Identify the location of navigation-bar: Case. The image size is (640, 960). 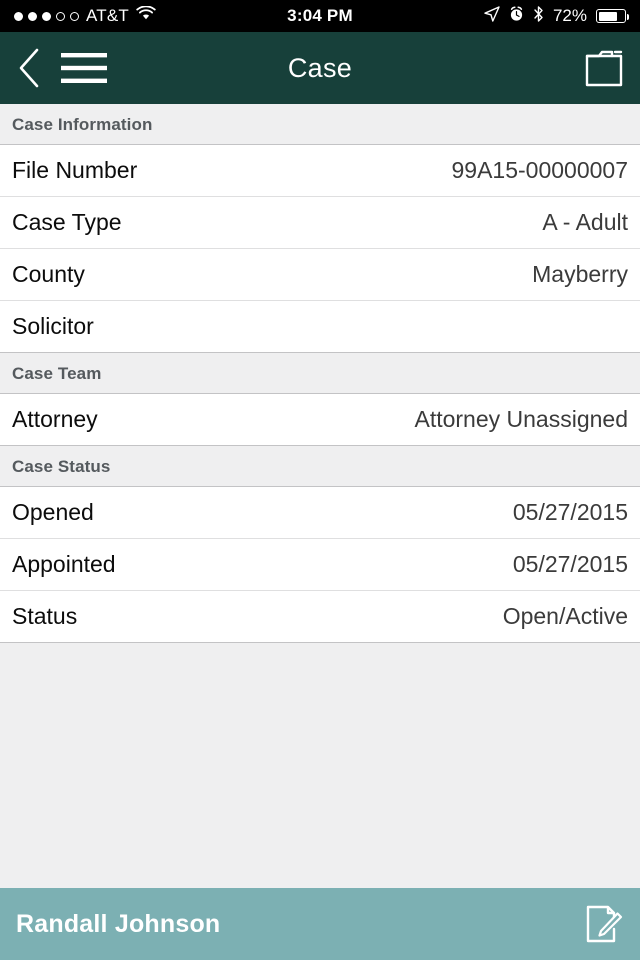
(320, 68).